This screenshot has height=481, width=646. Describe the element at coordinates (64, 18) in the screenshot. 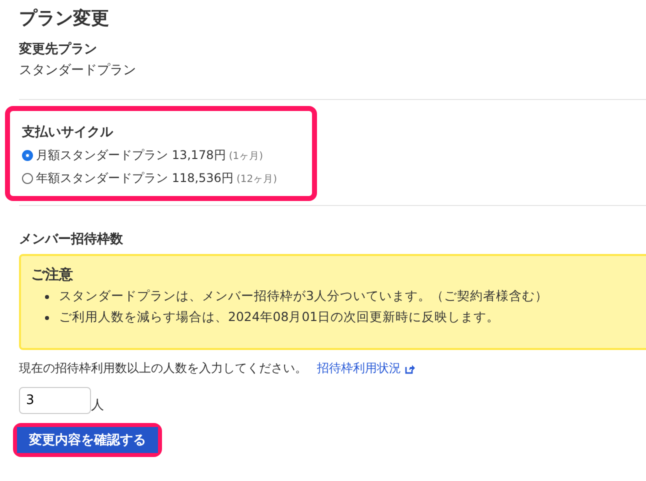

I see `page-title: プラン変更` at that location.